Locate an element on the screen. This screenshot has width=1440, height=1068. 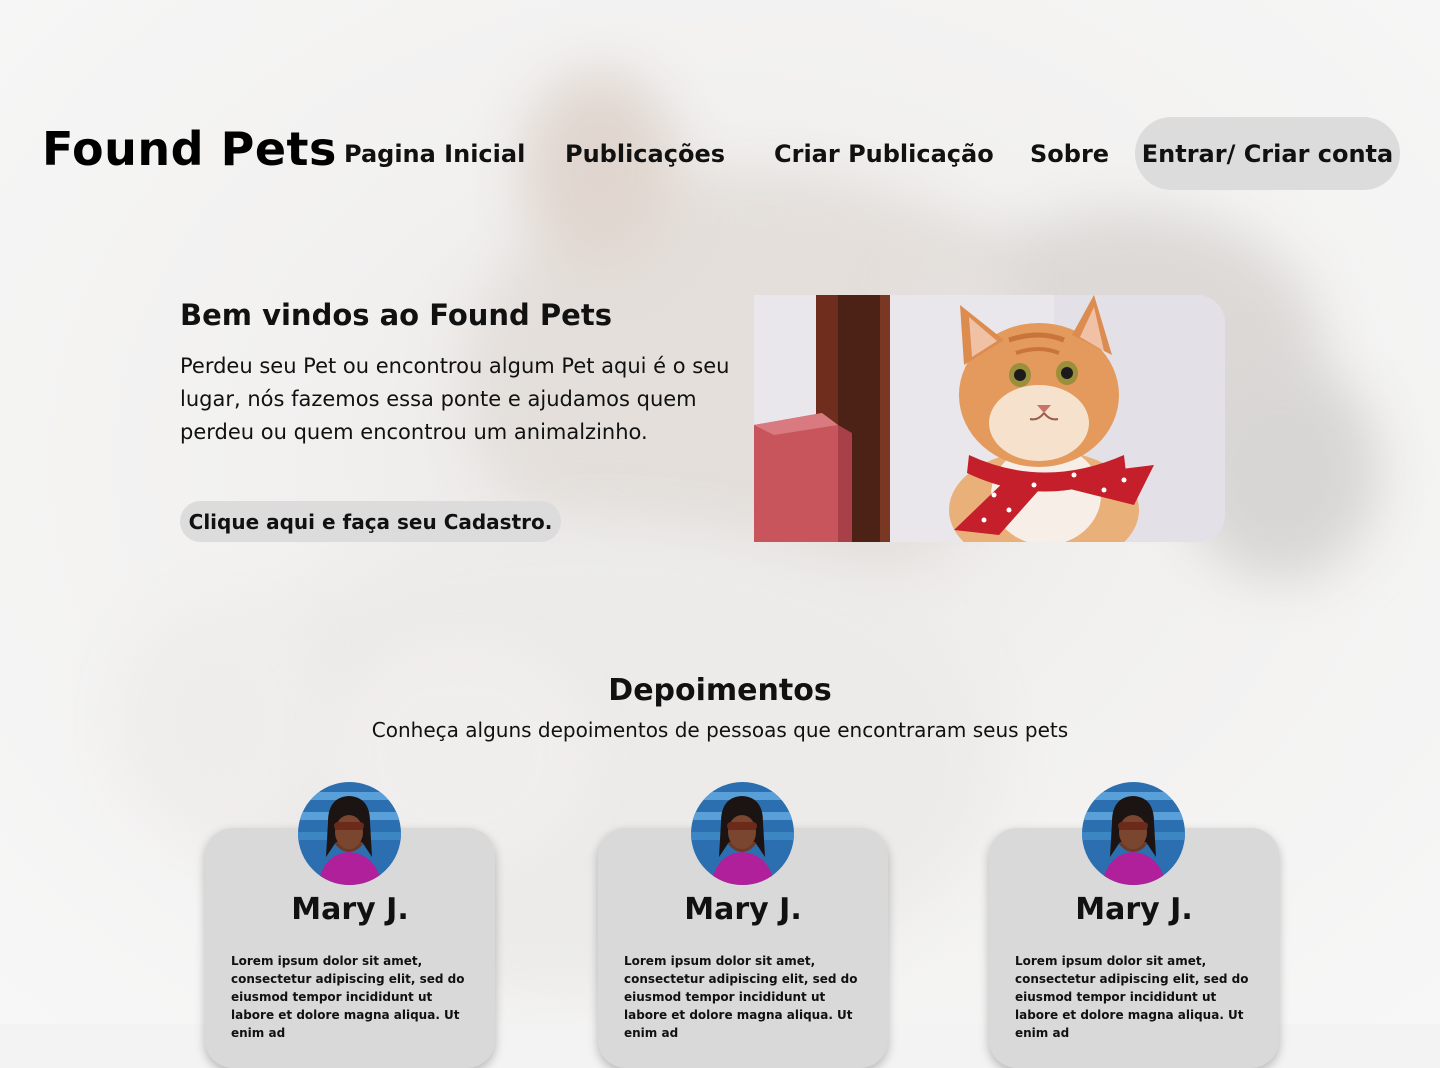
testimonials-title: Depoimentos is located at coordinates (720, 690).